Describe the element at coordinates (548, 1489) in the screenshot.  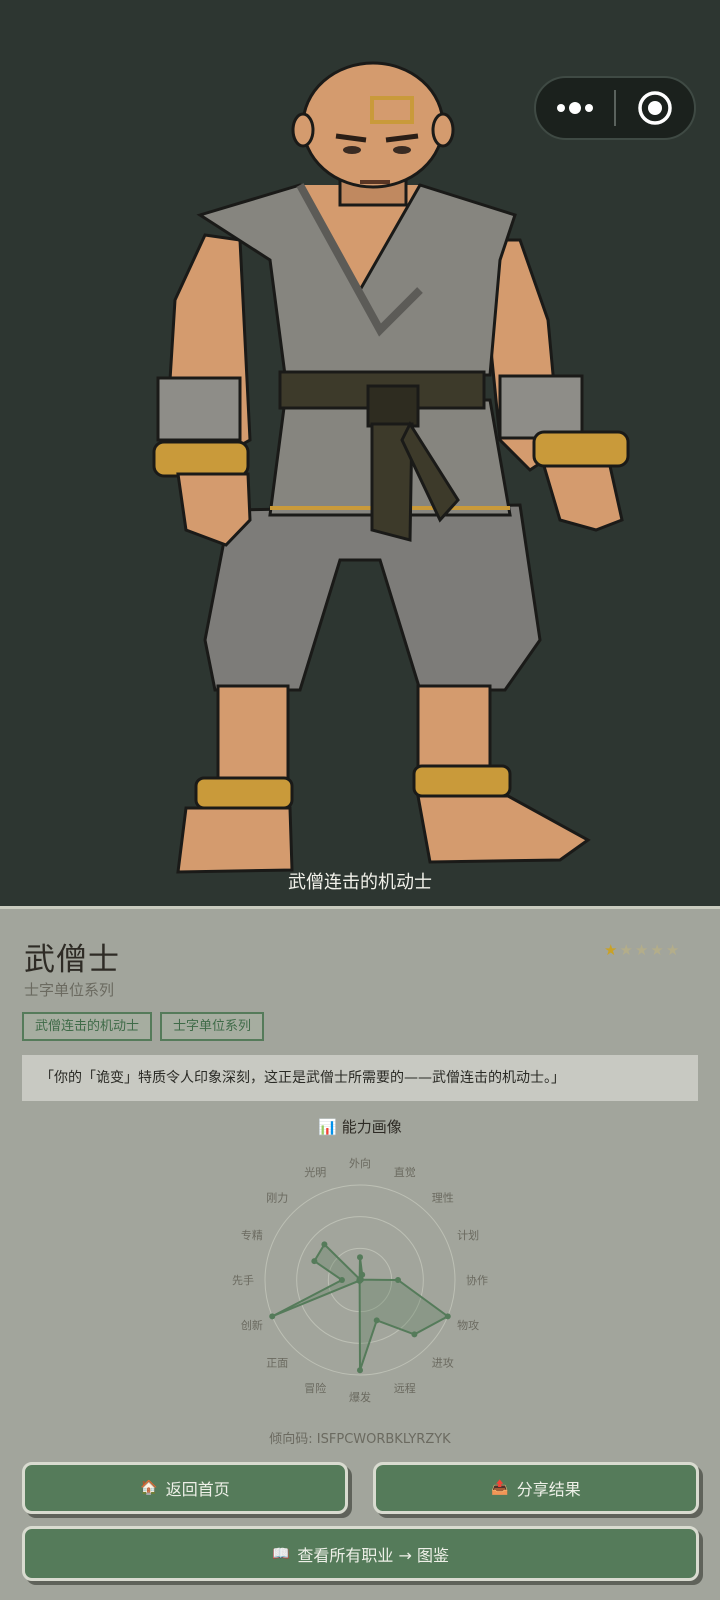
I see `share-button-label: 分享结果` at that location.